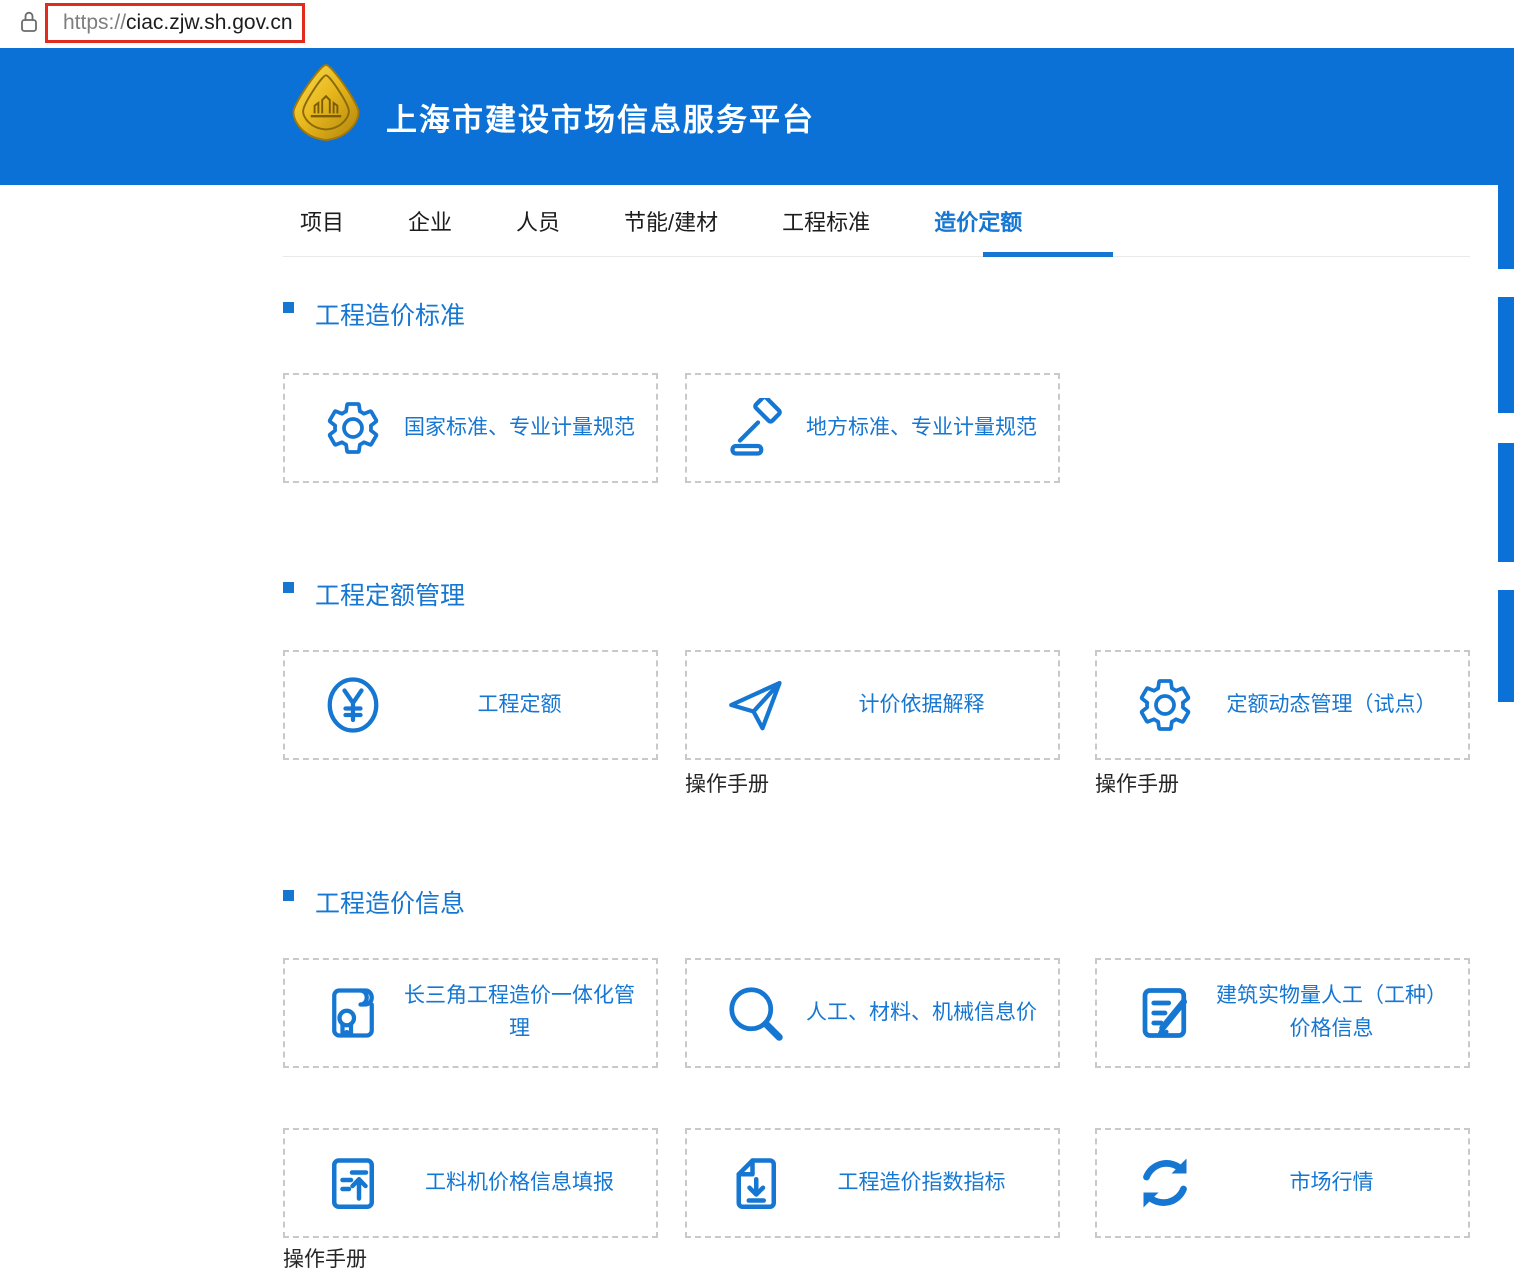  What do you see at coordinates (1165, 1013) in the screenshot?
I see `edit-document-icon` at bounding box center [1165, 1013].